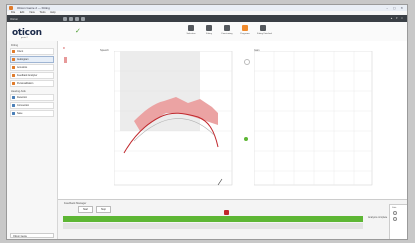 This screenshot has width=415, height=243. Describe the element at coordinates (86, 209) in the screenshot. I see `start-button: Start` at that location.